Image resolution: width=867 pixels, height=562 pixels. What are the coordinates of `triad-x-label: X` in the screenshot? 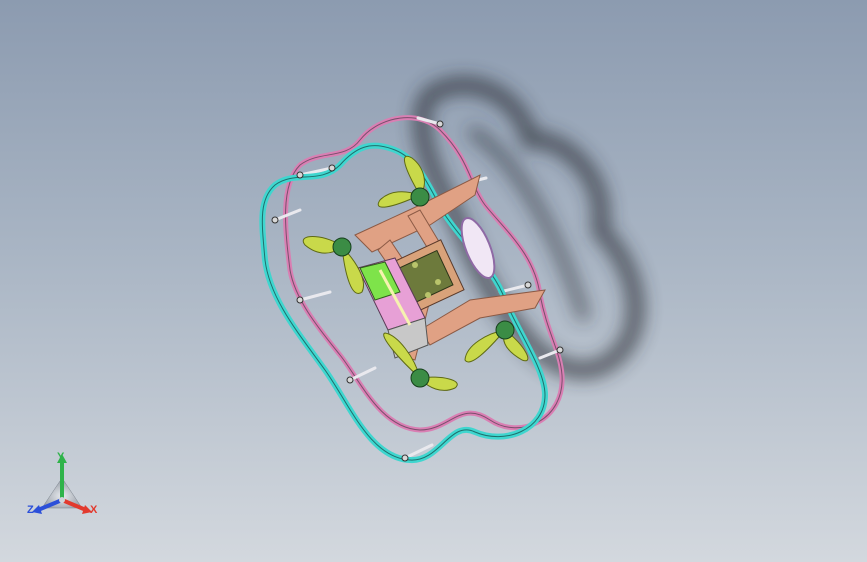 It's located at (94, 510).